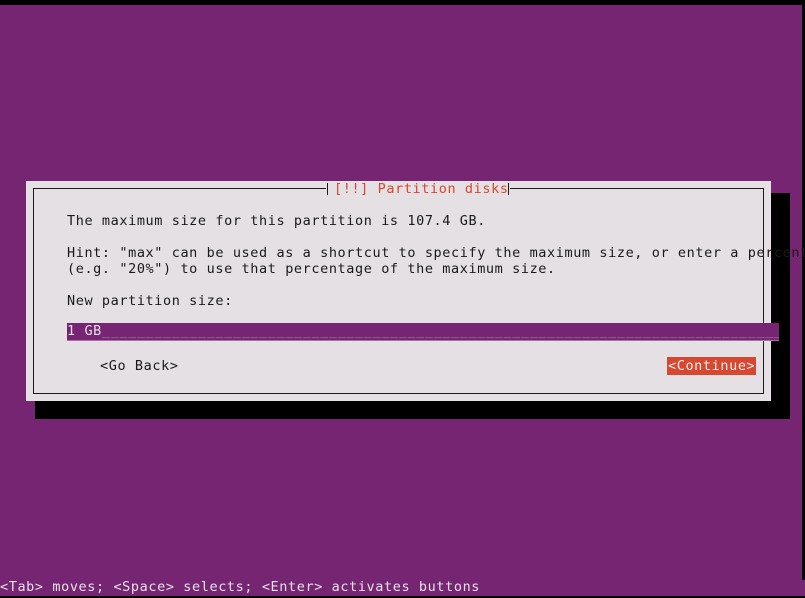 Image resolution: width=805 pixels, height=598 pixels. I want to click on dialog-border-top-left, so click(179, 188).